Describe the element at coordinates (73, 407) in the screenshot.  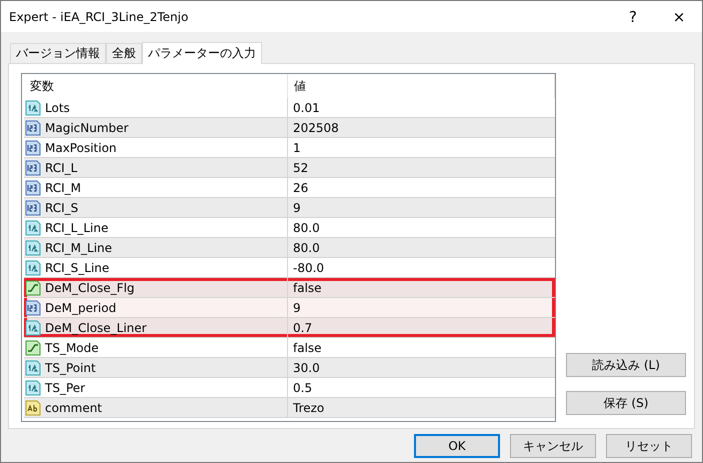
I see `parameter-name: comment` at that location.